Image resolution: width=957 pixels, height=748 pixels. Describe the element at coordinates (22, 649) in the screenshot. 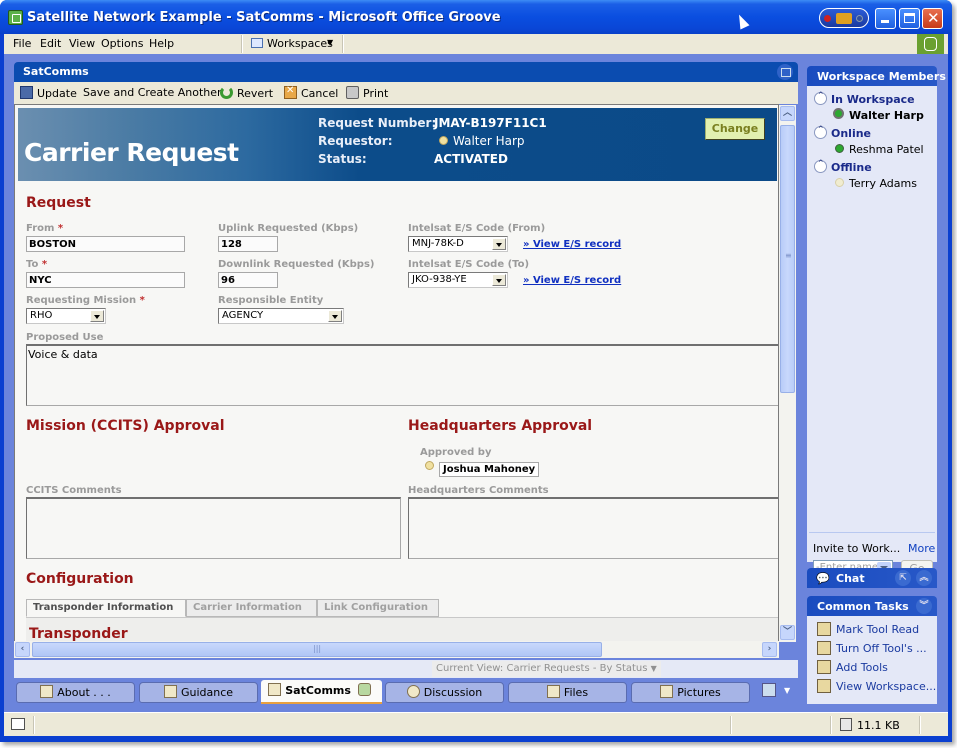

I see `scroll-left-button: ‹` at that location.